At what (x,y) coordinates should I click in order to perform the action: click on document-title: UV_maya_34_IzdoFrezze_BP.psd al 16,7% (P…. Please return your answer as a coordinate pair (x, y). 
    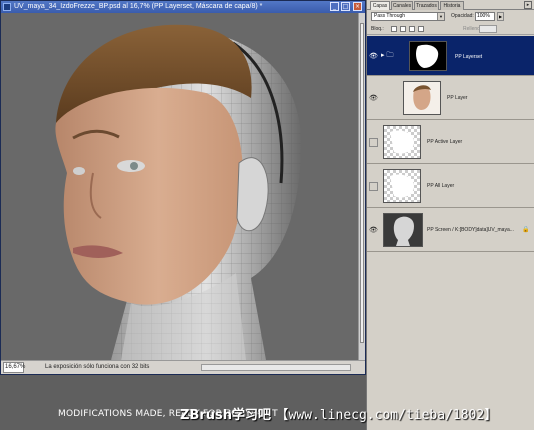
    Looking at the image, I should click on (138, 6).